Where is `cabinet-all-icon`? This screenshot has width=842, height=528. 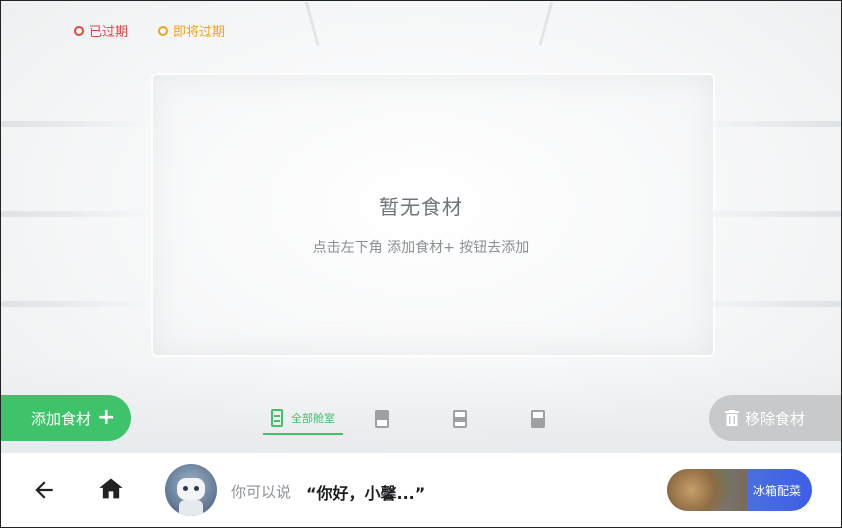 cabinet-all-icon is located at coordinates (277, 418).